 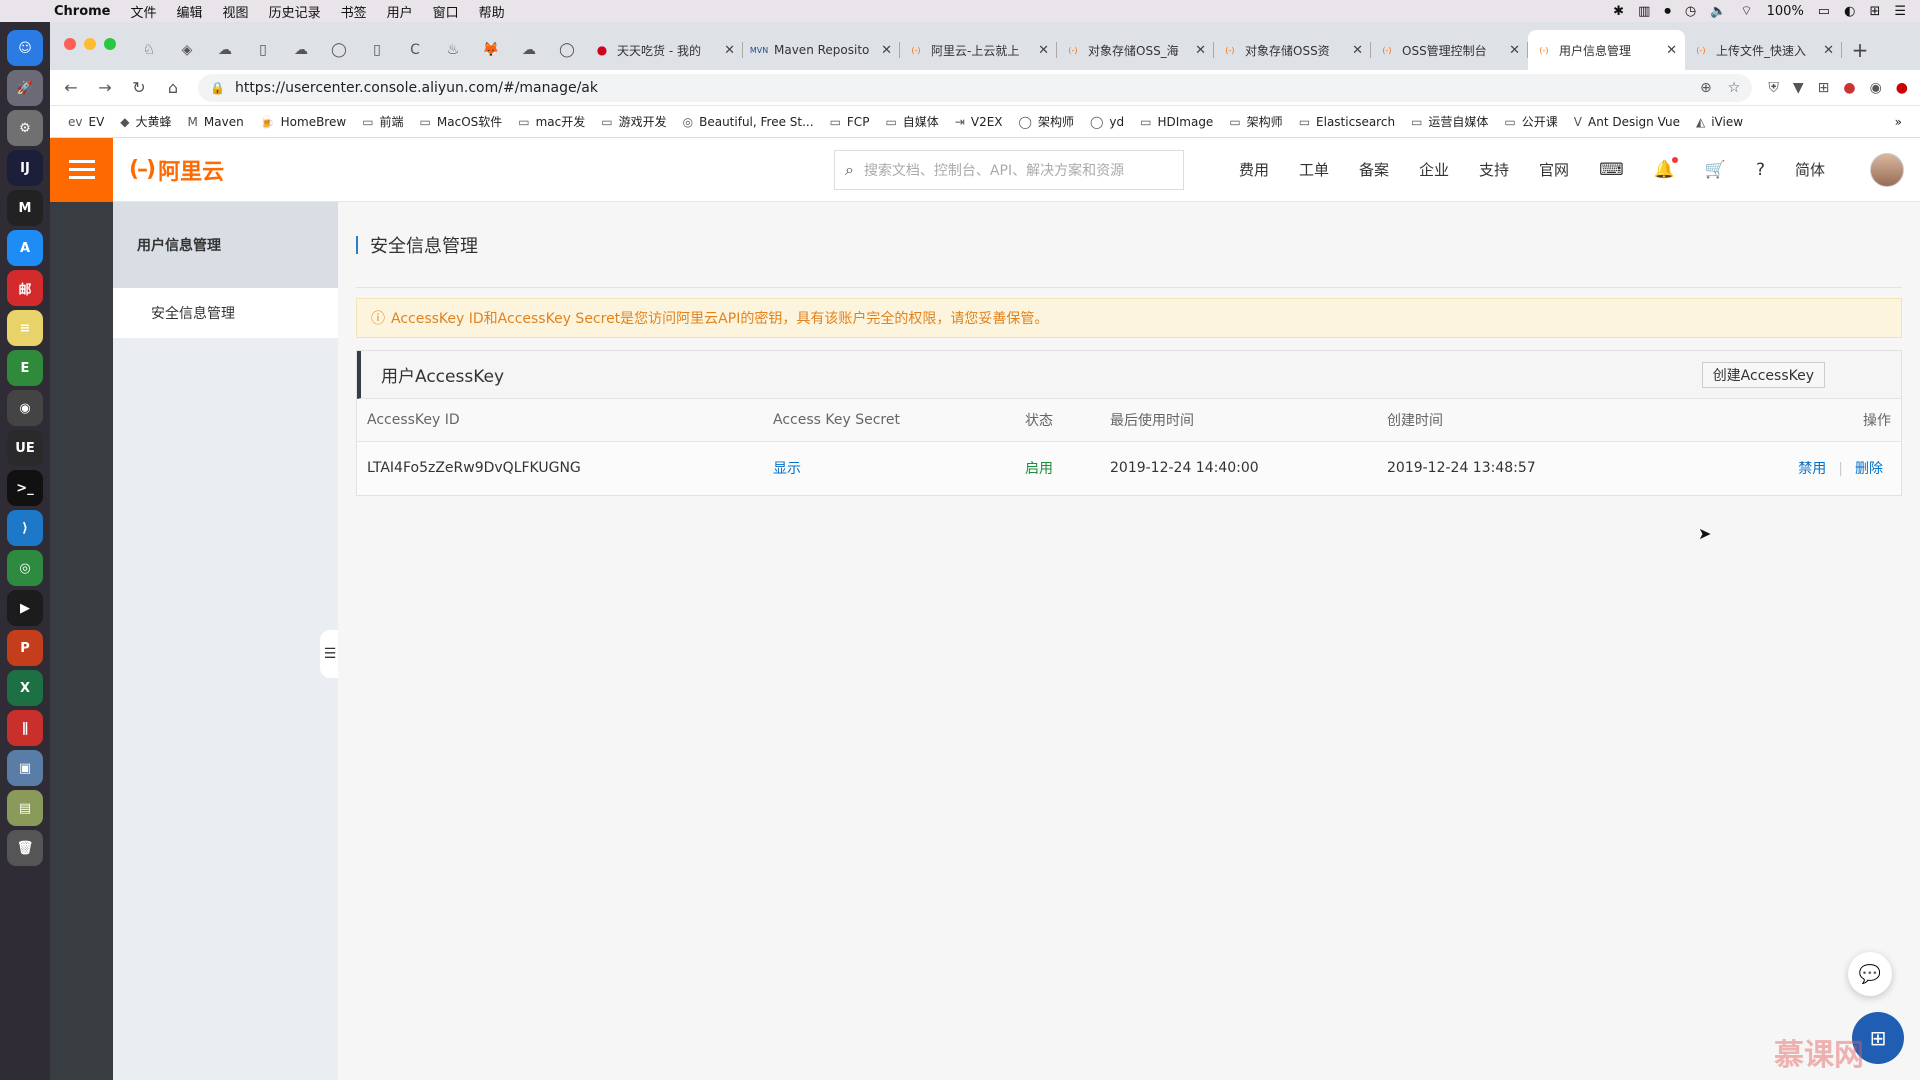 What do you see at coordinates (911, 121) in the screenshot?
I see `bookmark-item: ▭ 自媒体` at bounding box center [911, 121].